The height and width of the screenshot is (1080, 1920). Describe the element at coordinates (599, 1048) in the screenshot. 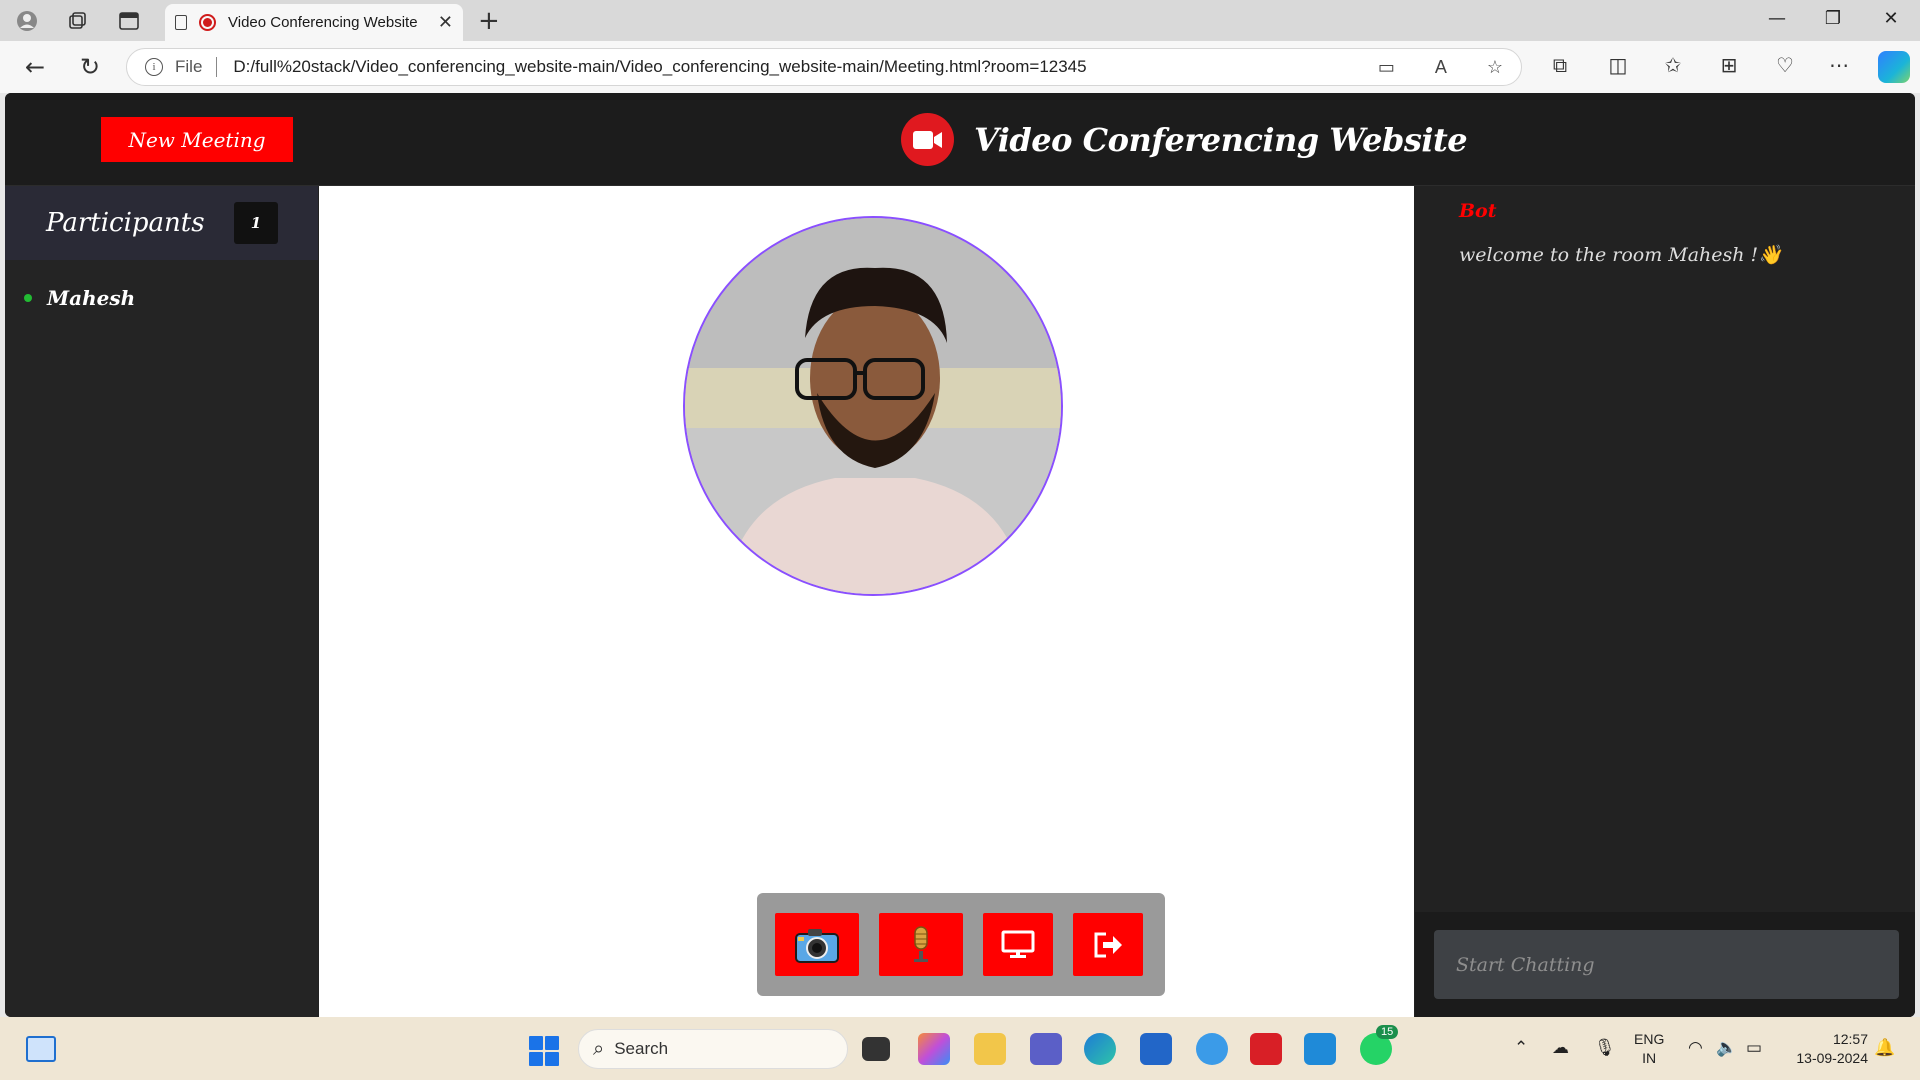

I see `search-icon: ⌕` at that location.